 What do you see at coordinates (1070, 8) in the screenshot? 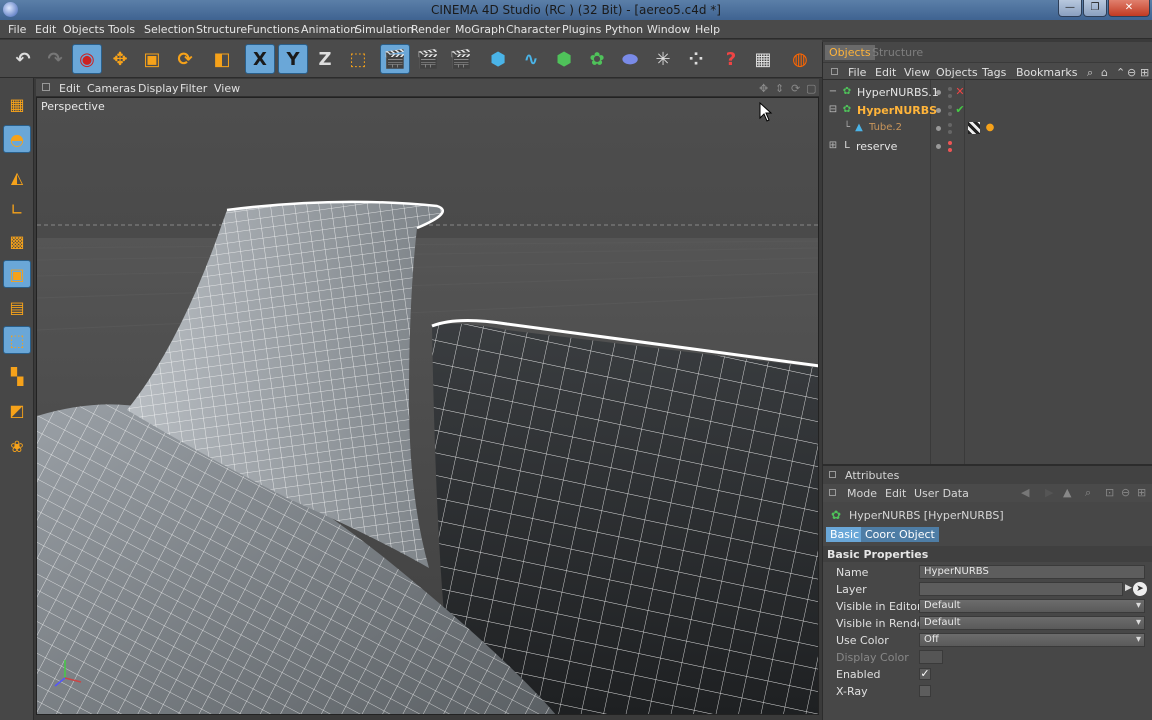
I see `minimize-button: —` at bounding box center [1070, 8].